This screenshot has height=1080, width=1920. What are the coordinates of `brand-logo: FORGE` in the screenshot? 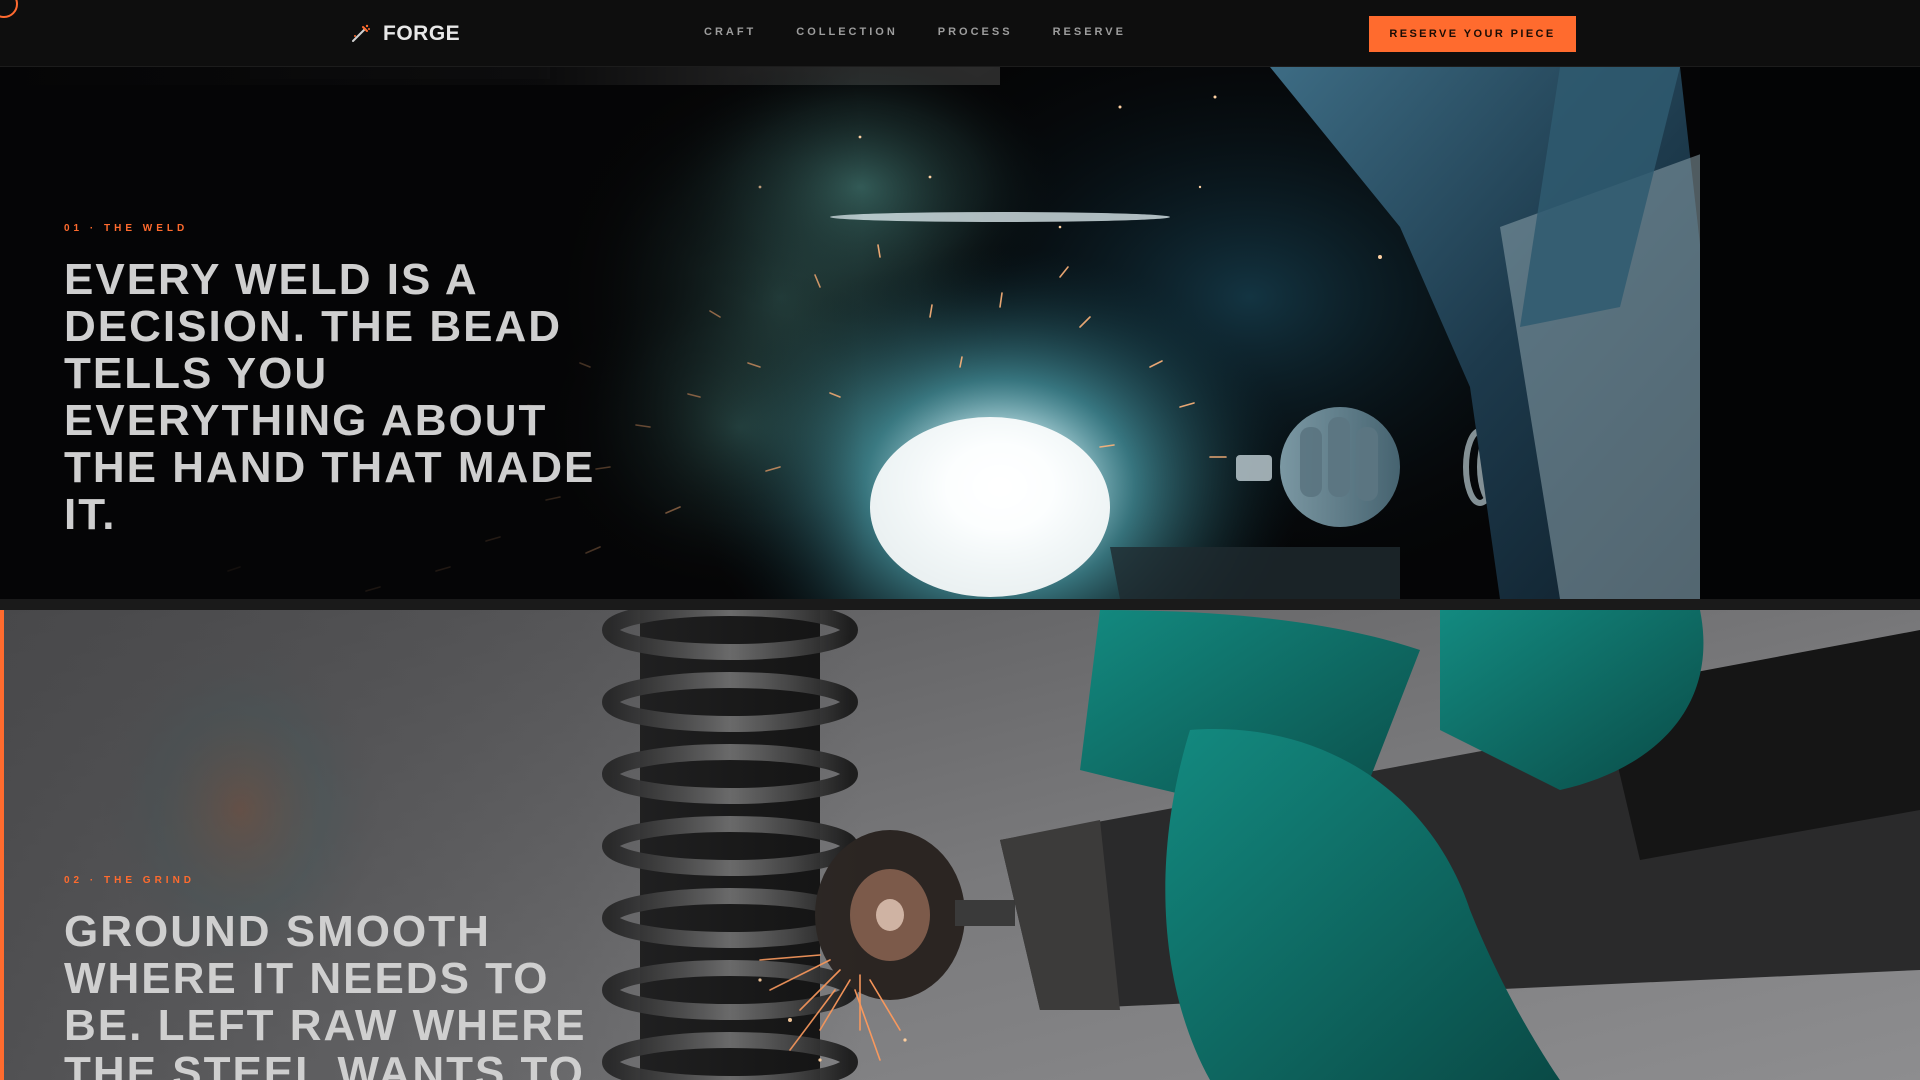 It's located at (404, 34).